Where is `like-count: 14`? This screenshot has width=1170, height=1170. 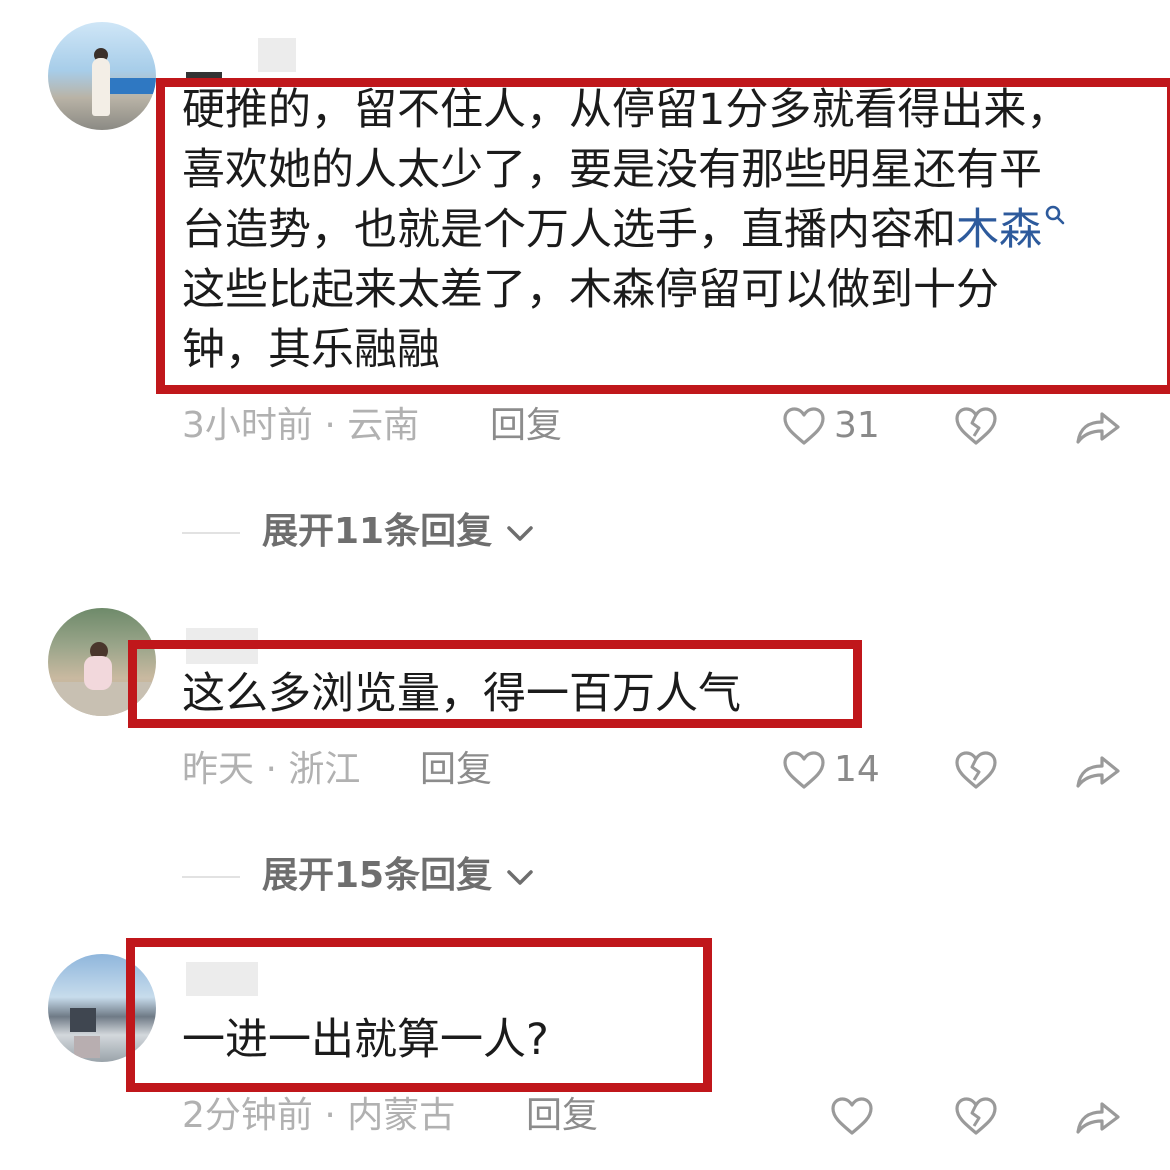
like-count: 14 is located at coordinates (857, 769).